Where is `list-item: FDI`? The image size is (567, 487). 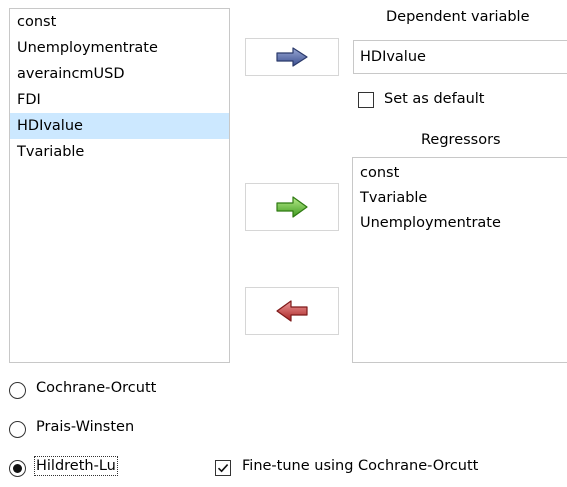 list-item: FDI is located at coordinates (119, 100).